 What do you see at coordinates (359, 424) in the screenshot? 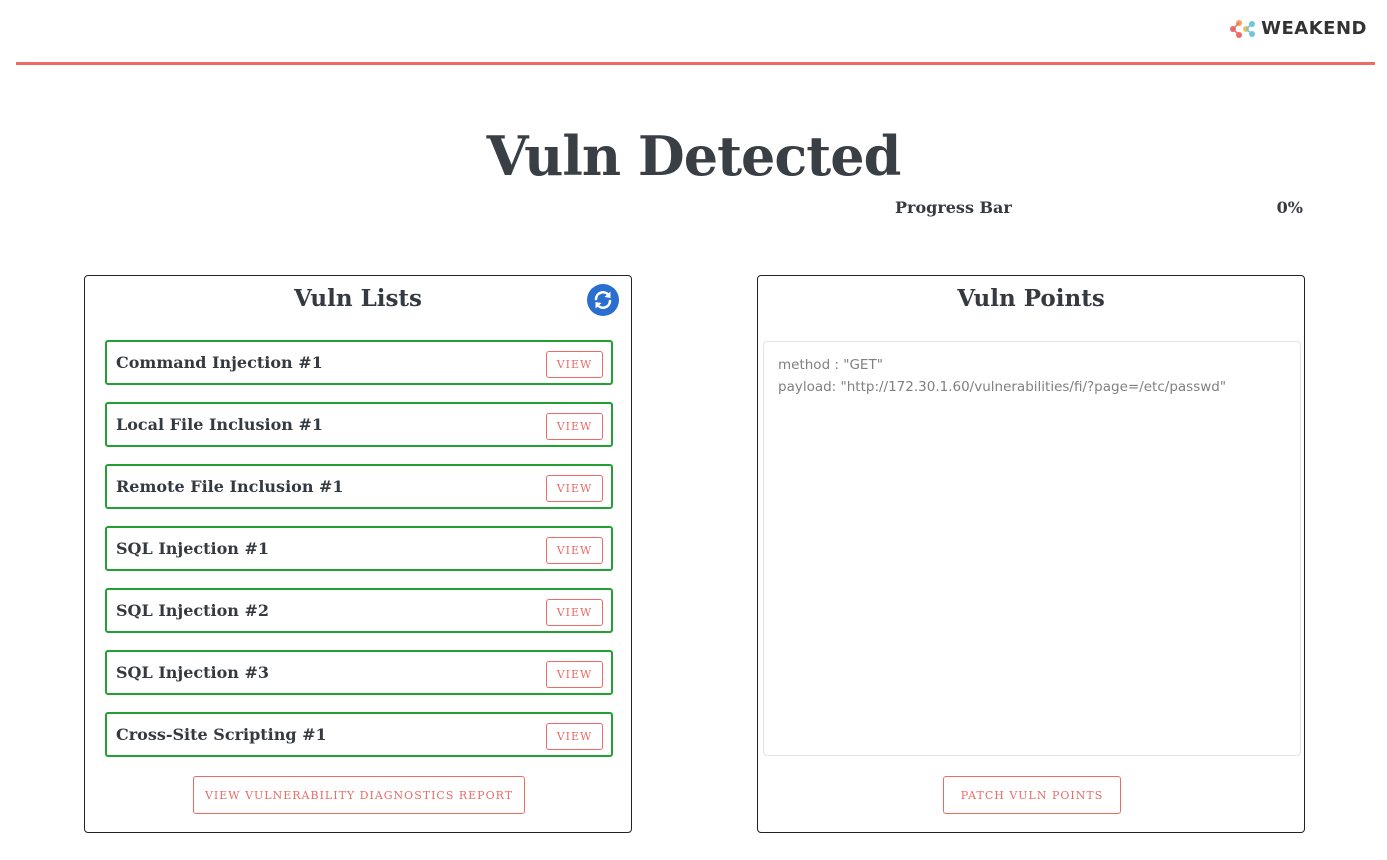
I see `vuln-list-item: Local File Inclusion #1 VIEW` at bounding box center [359, 424].